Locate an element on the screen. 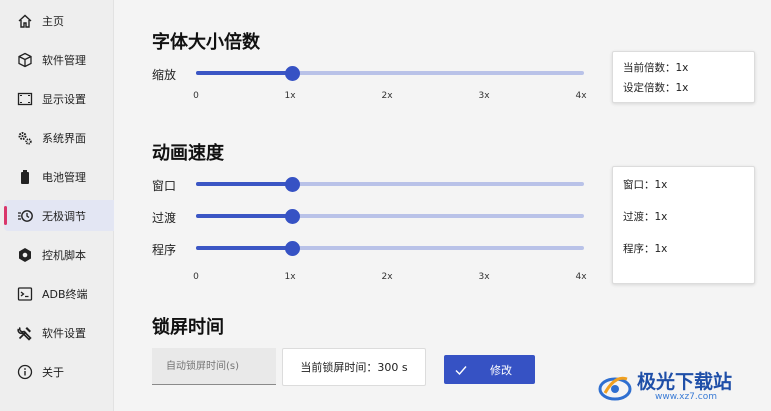 The width and height of the screenshot is (771, 411). sidebar-item-system-ui: 系统界面 is located at coordinates (57, 137).